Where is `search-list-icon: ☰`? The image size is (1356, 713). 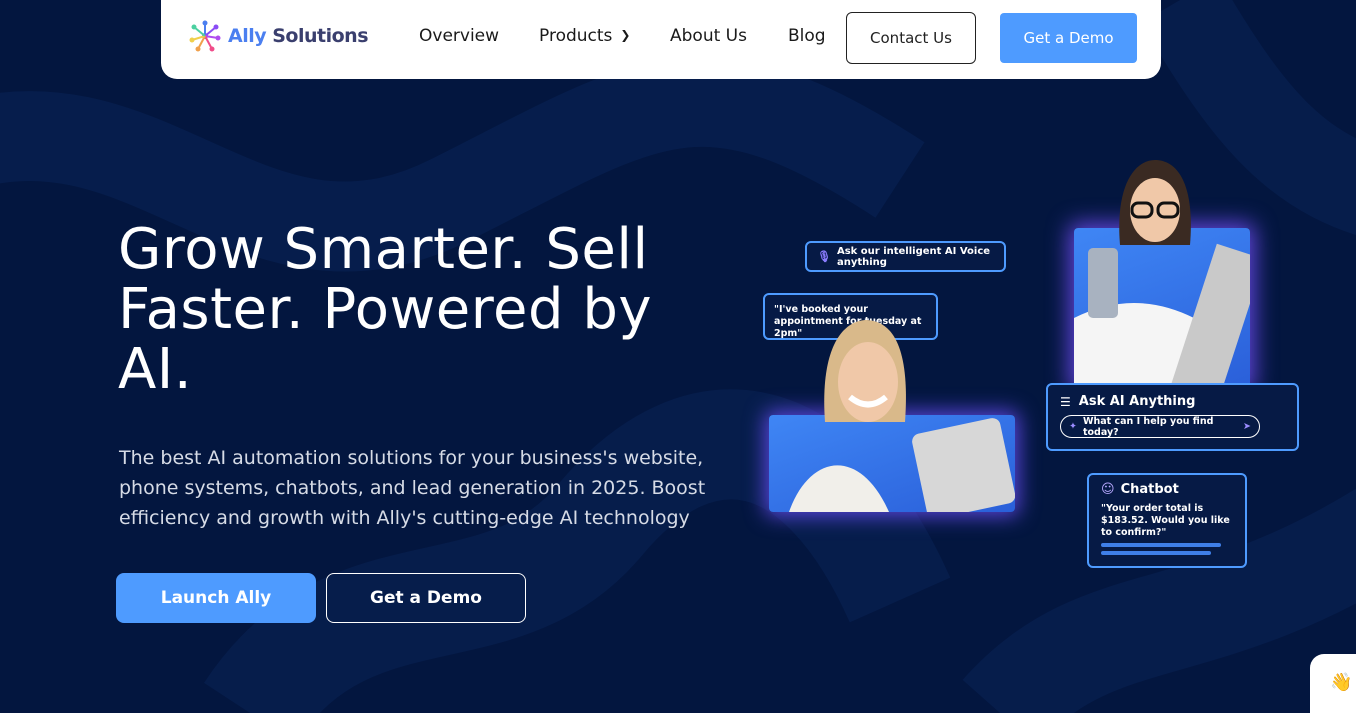
search-list-icon: ☰ is located at coordinates (1065, 401).